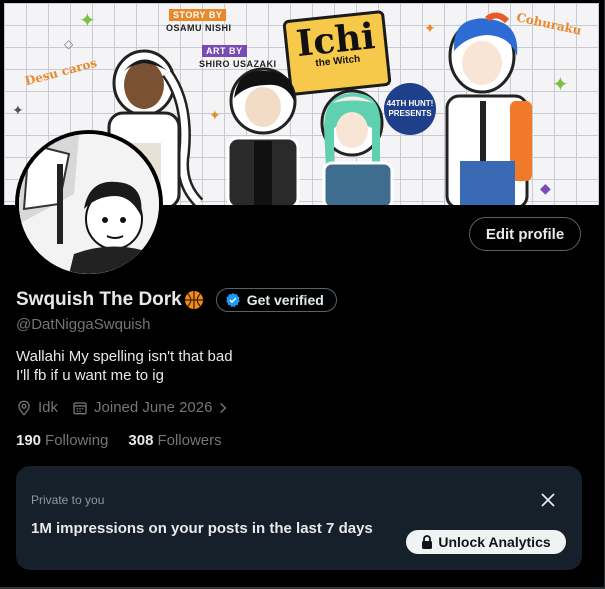 This screenshot has height=589, width=605. Describe the element at coordinates (61, 72) in the screenshot. I see `banner-side-text-left: Desu caros` at that location.